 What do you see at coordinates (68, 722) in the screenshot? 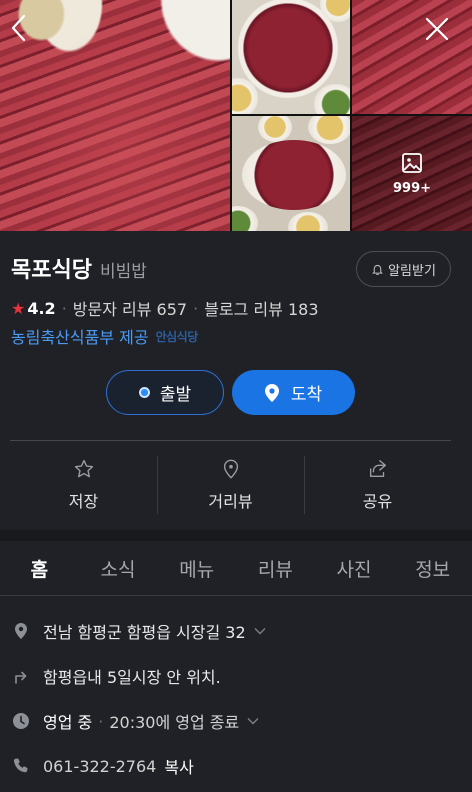
I see `open-status: 영업 중` at bounding box center [68, 722].